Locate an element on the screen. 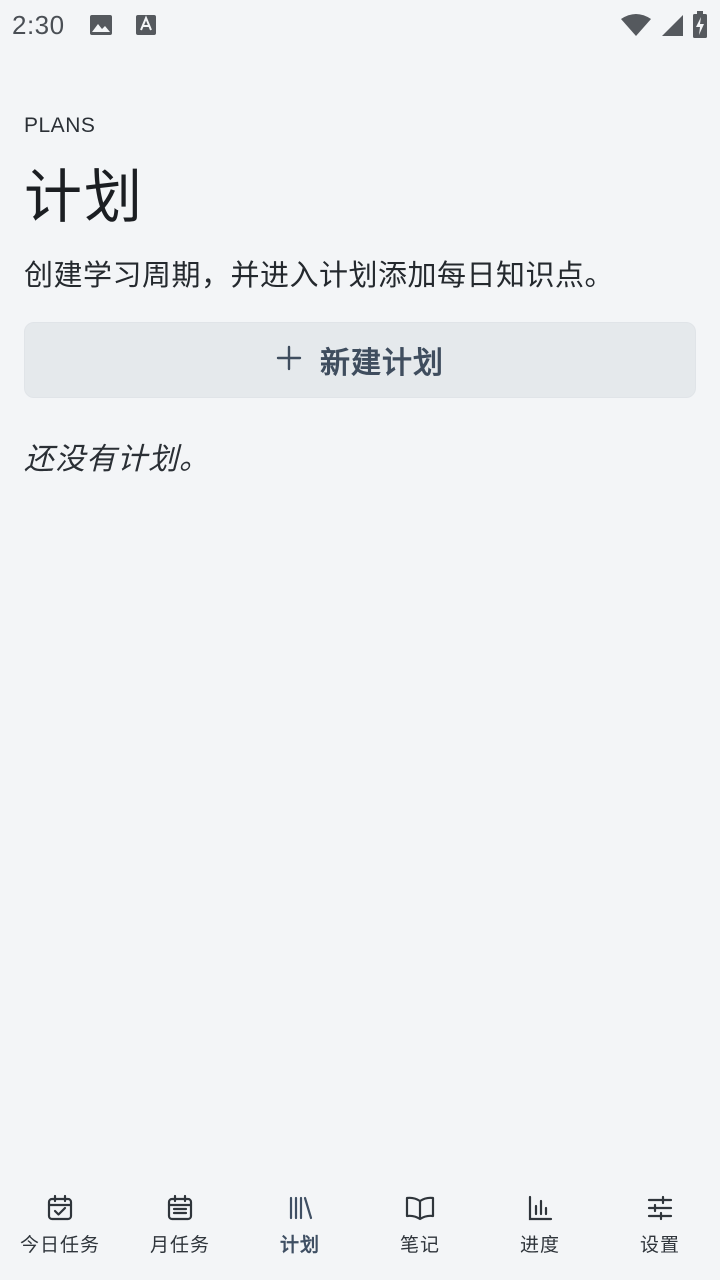  nav-item-month-tasks: 月任务 is located at coordinates (180, 1230).